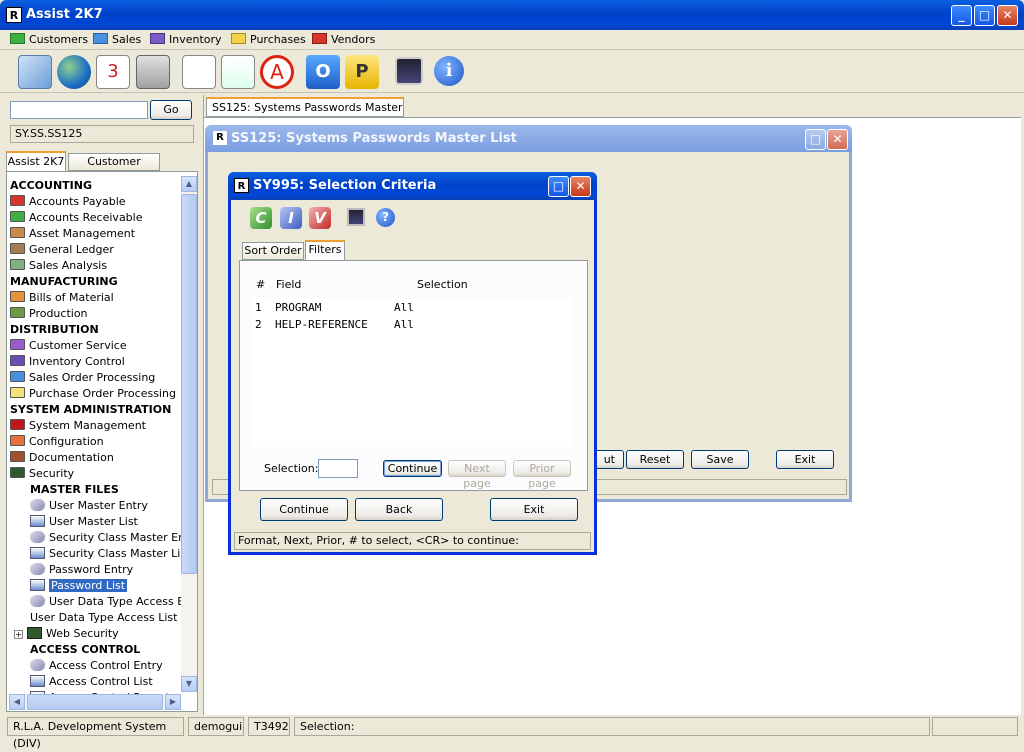  What do you see at coordinates (96, 666) in the screenshot?
I see `tree-access-control-entry: Access Control Entry` at bounding box center [96, 666].